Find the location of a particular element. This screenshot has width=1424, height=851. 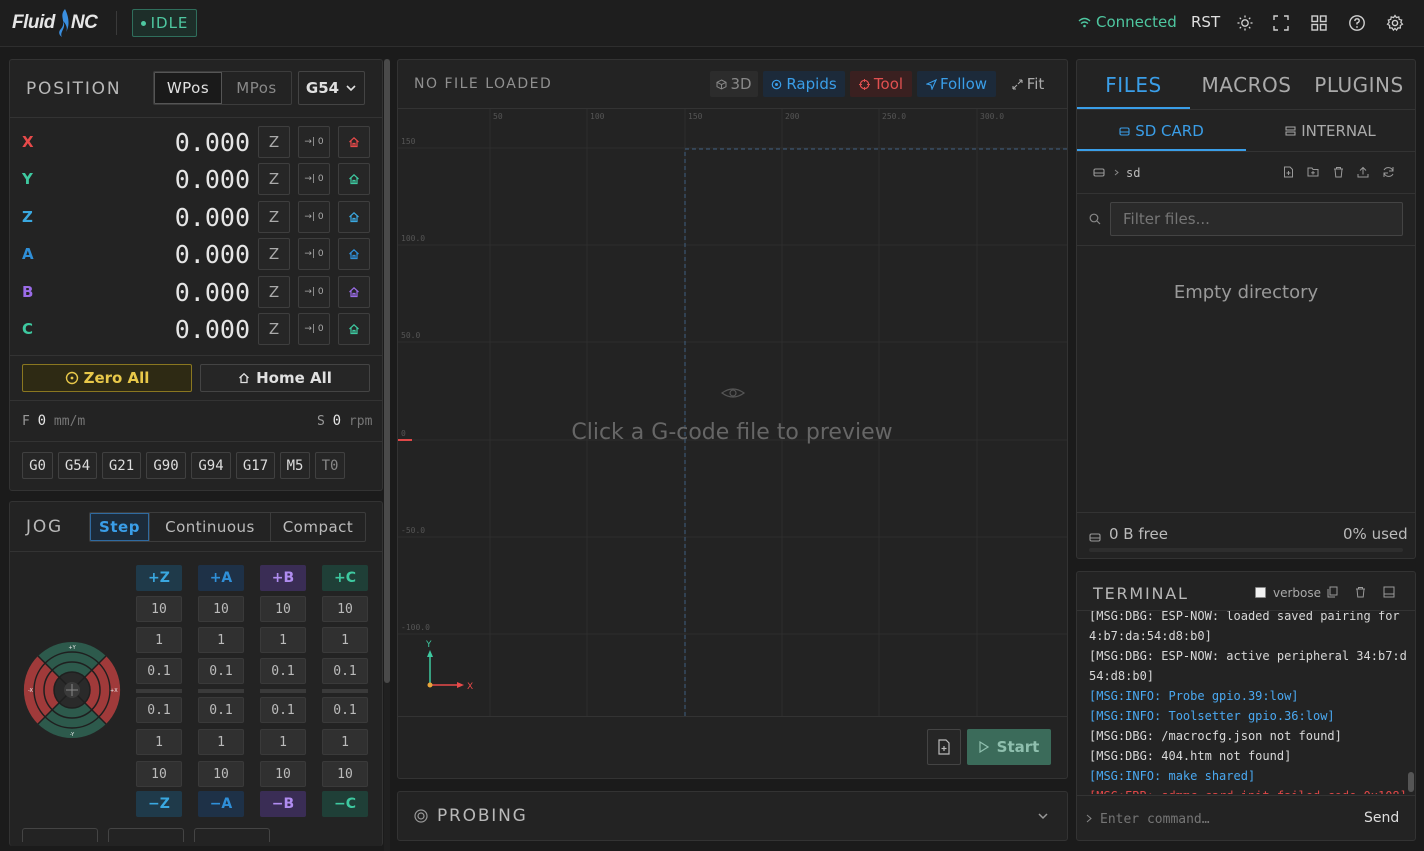

jog-minus-button: −A is located at coordinates (221, 804).